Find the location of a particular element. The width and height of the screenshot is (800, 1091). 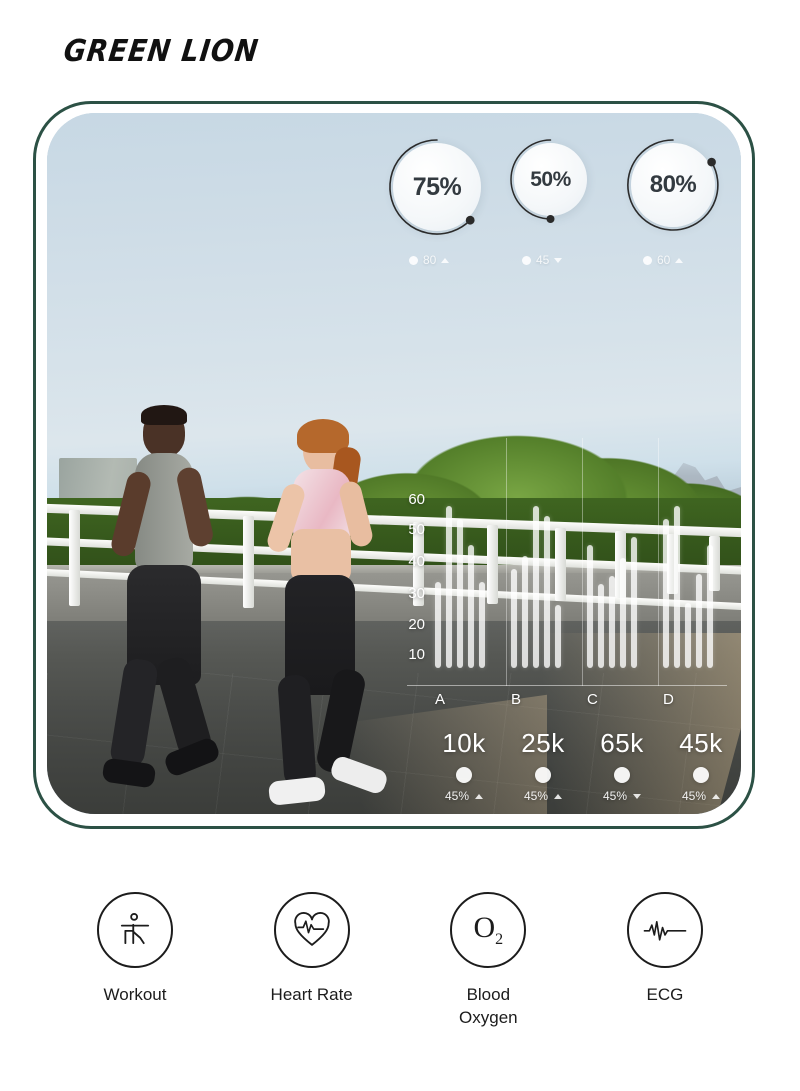

stat-value-4: 45k is located at coordinates (701, 743).